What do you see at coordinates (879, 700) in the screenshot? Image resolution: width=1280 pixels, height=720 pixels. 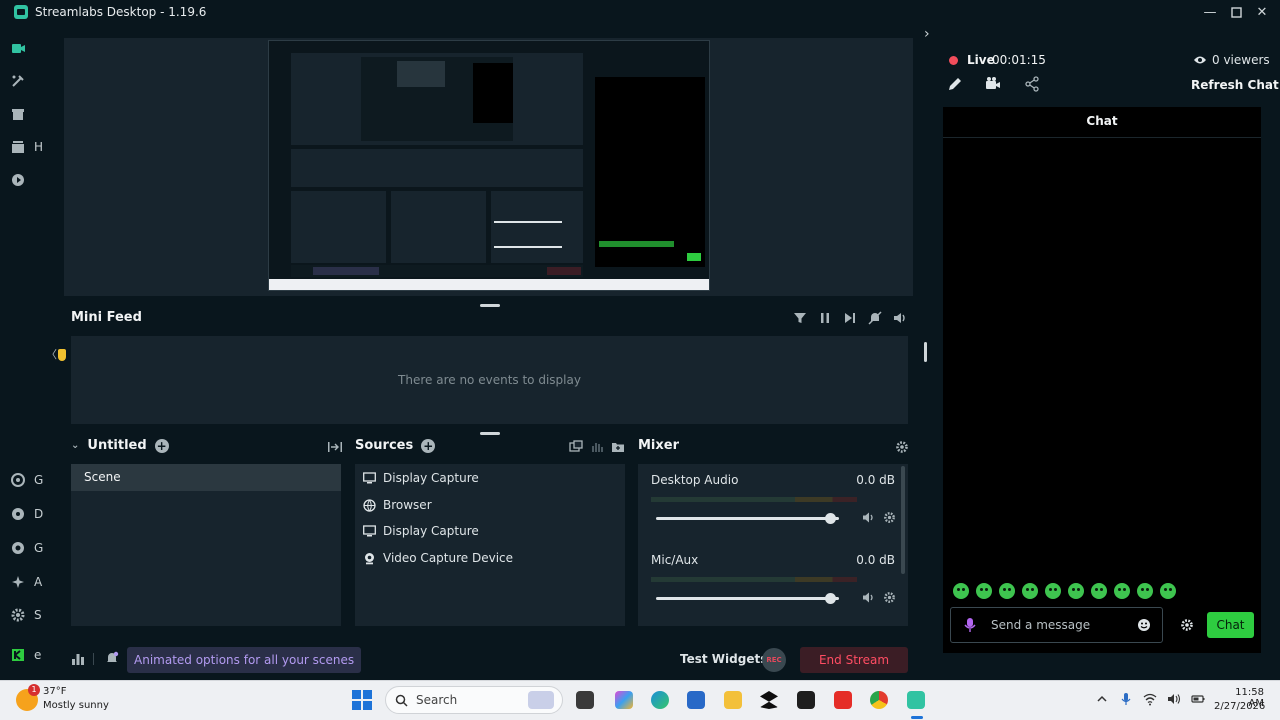 I see `chrome-icon` at bounding box center [879, 700].